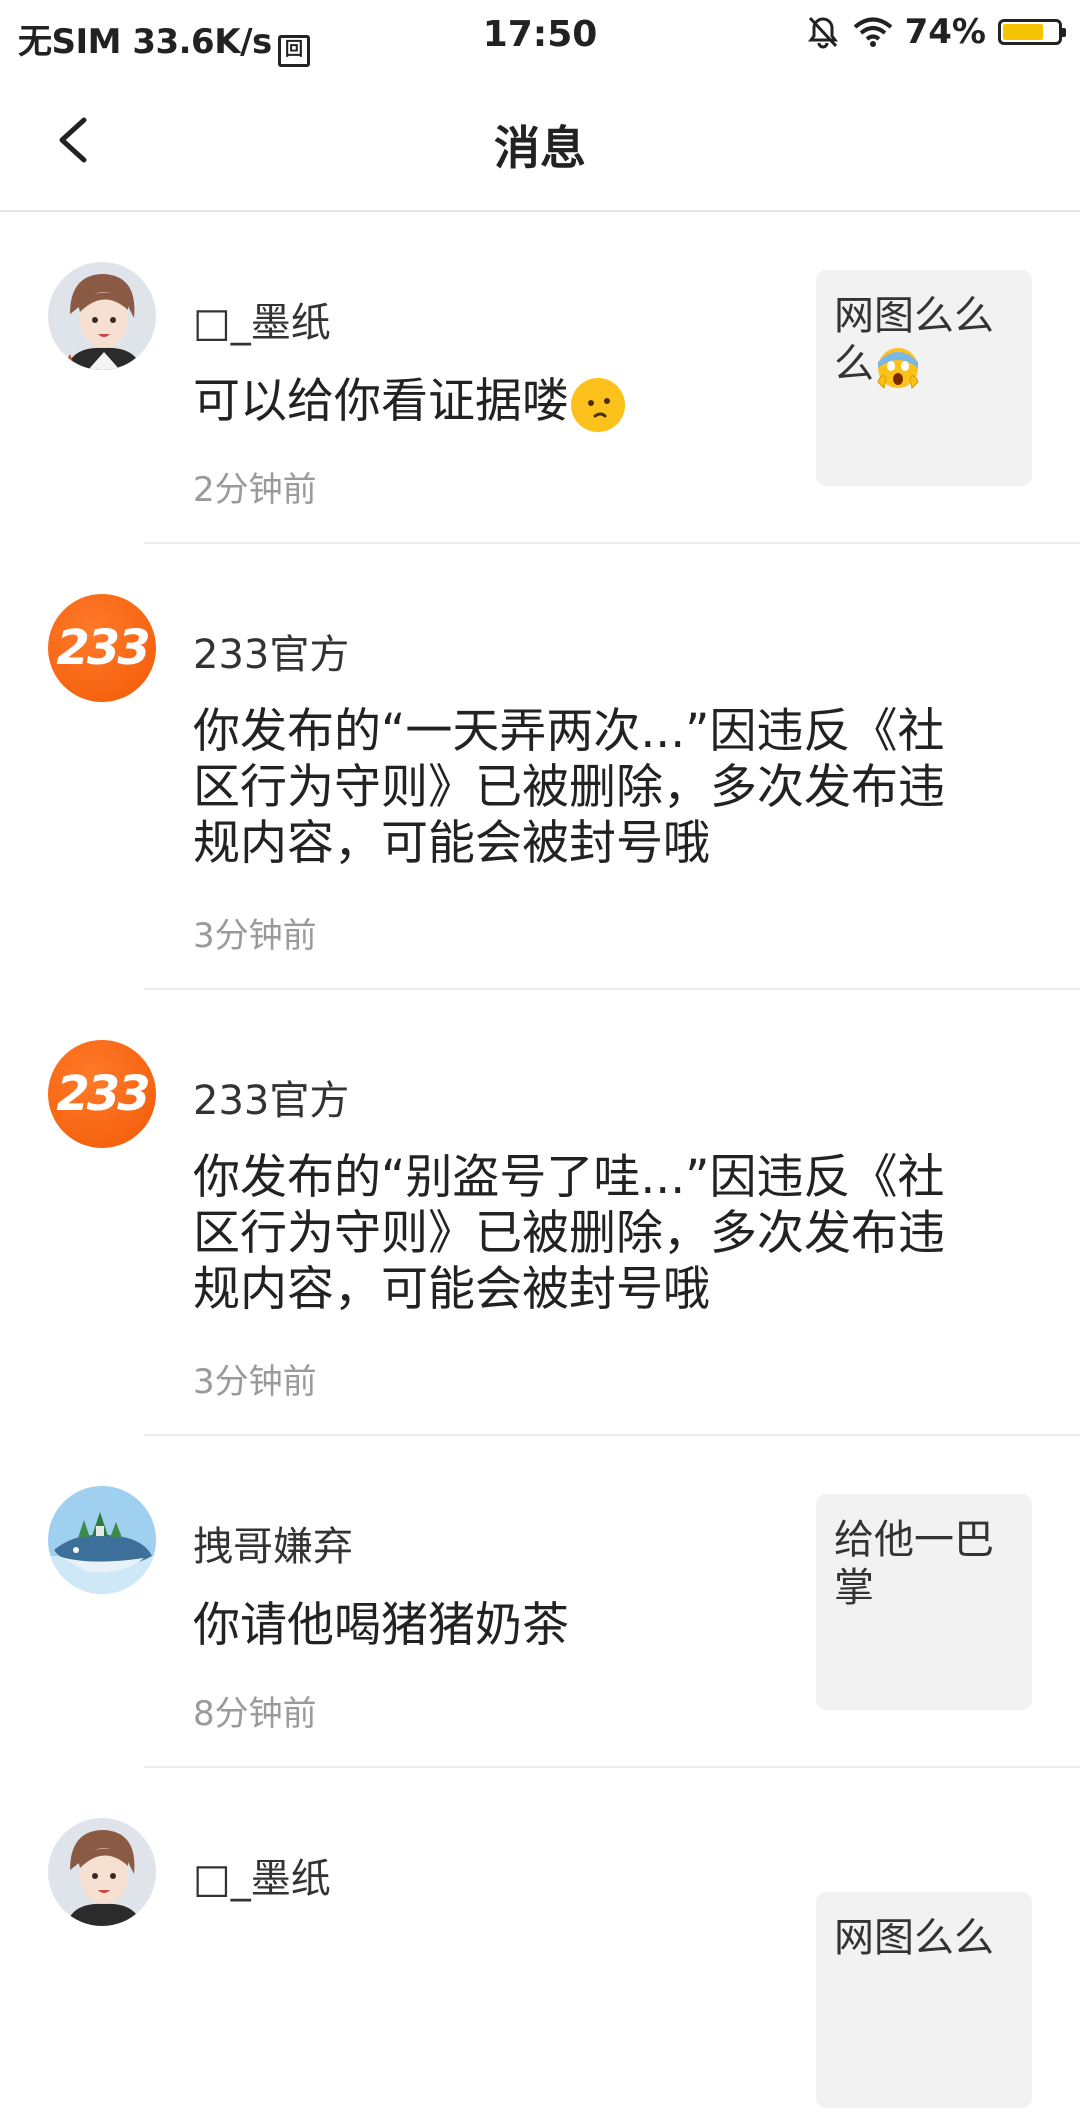  I want to click on whale-avatar-icon, so click(102, 1540).